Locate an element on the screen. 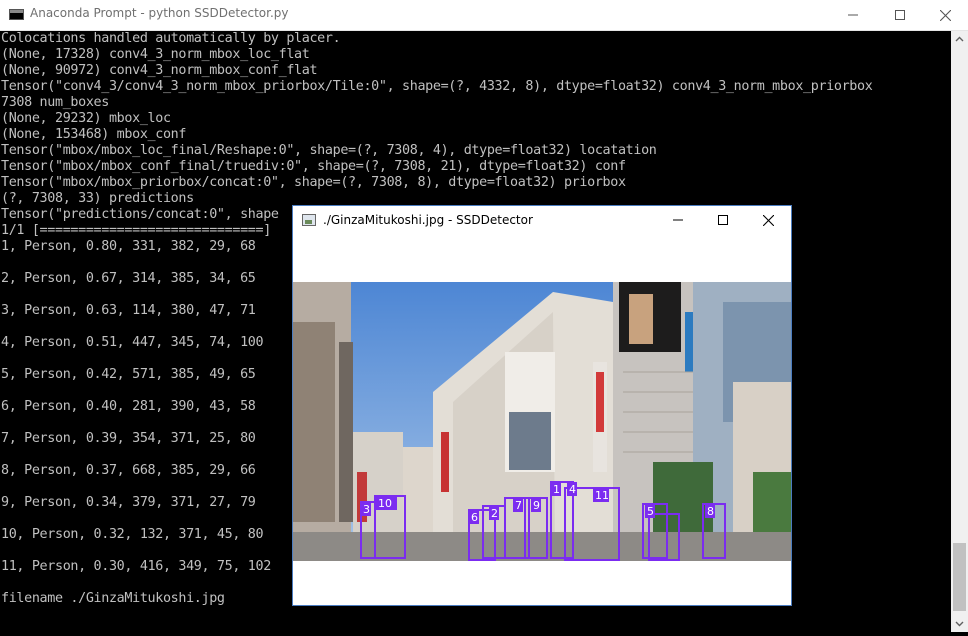 Image resolution: width=968 pixels, height=636 pixels. scroll-down-icon is located at coordinates (959, 624).